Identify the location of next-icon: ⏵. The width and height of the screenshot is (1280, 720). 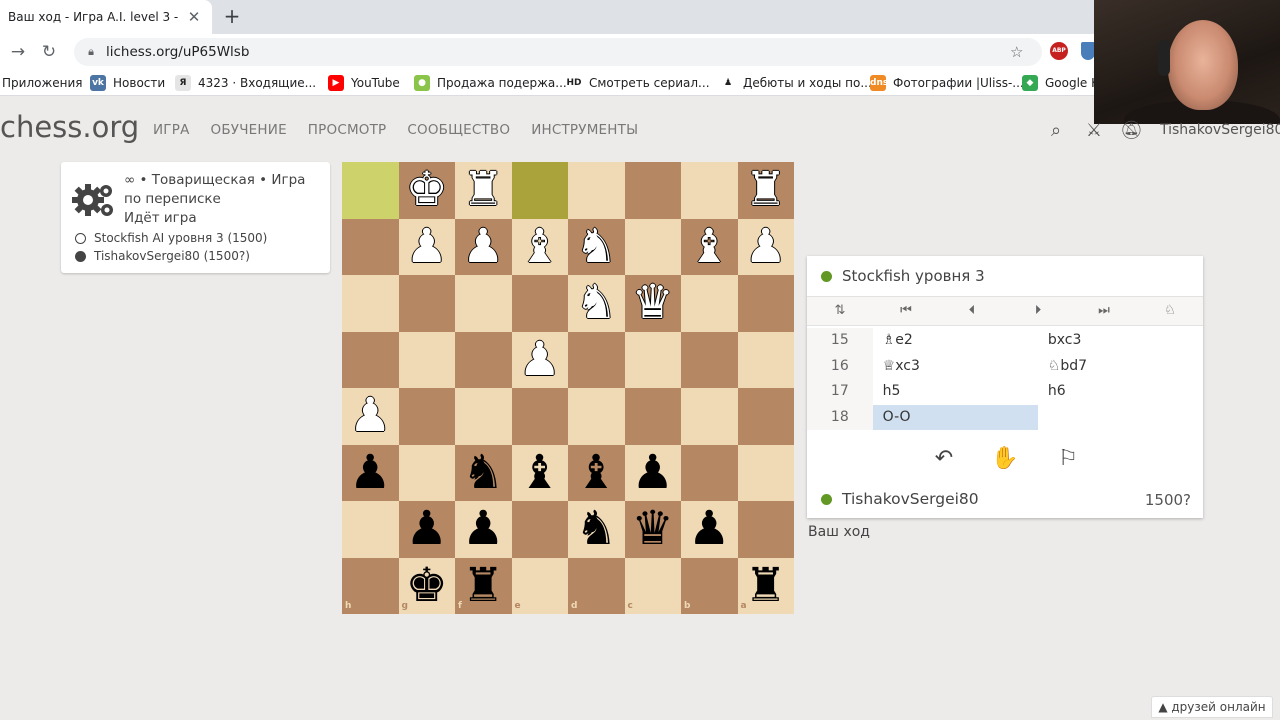
(1038, 311).